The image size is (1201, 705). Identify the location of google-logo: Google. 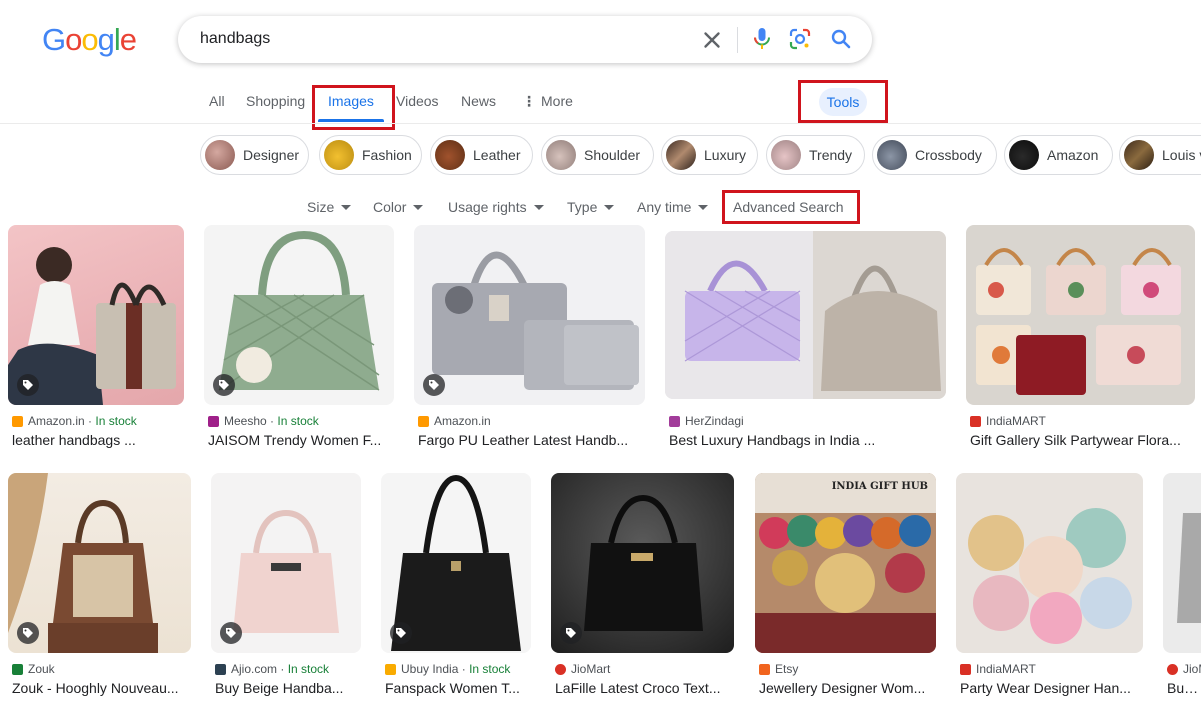
(89, 40).